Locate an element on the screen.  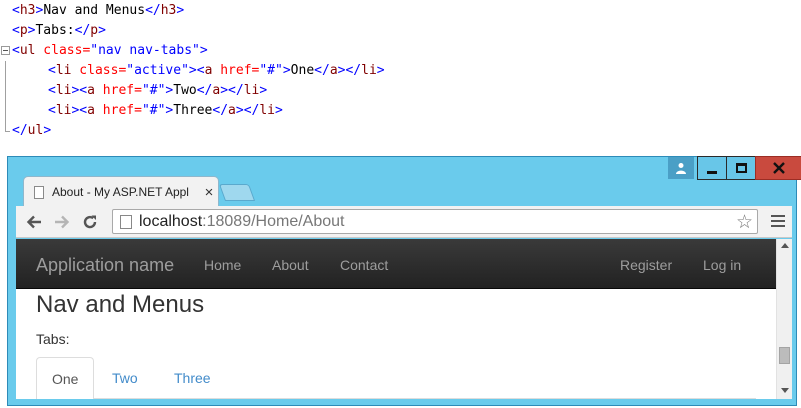
vertical-scrollbar is located at coordinates (784, 319).